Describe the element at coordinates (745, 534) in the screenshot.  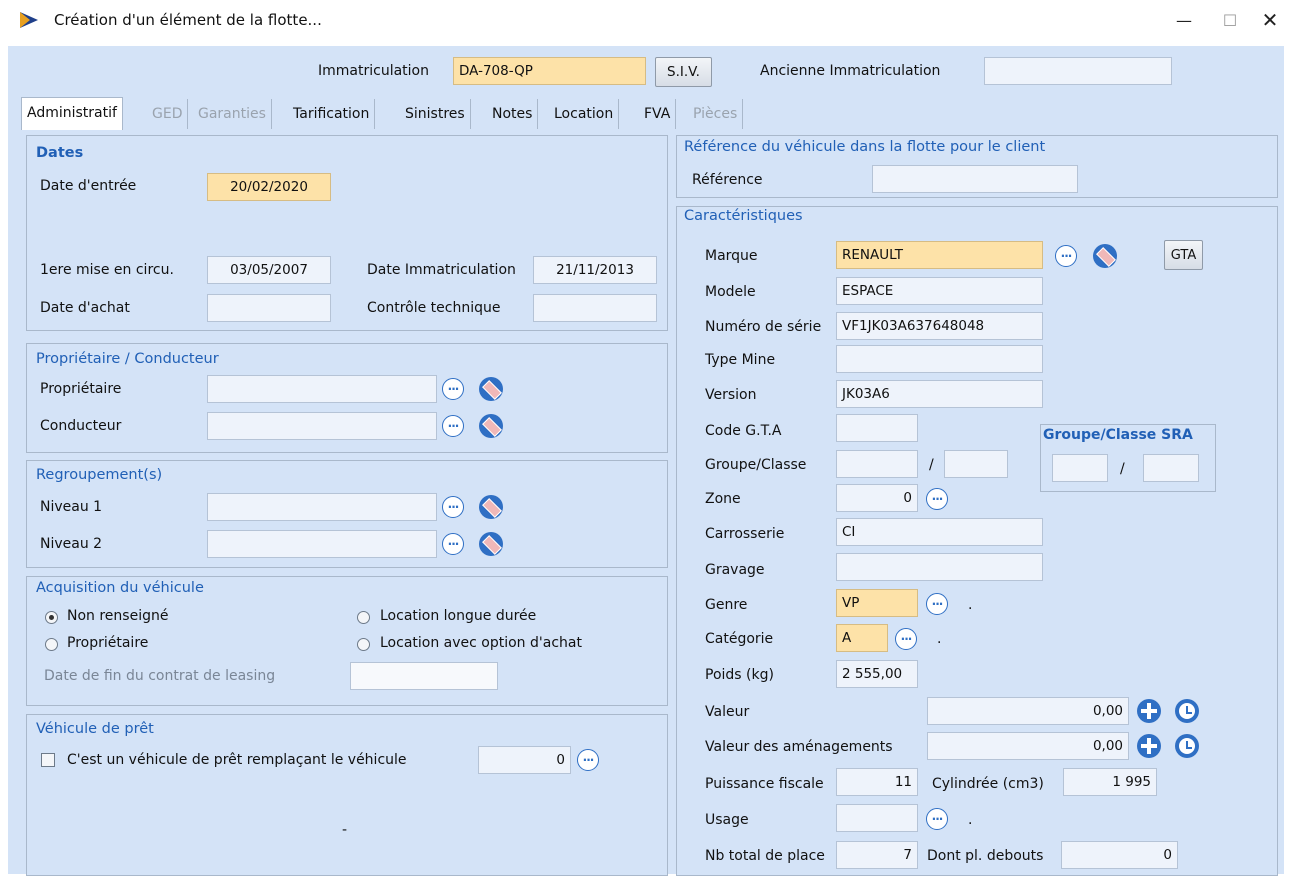
I see `carrosserie-label: Carrosserie` at that location.